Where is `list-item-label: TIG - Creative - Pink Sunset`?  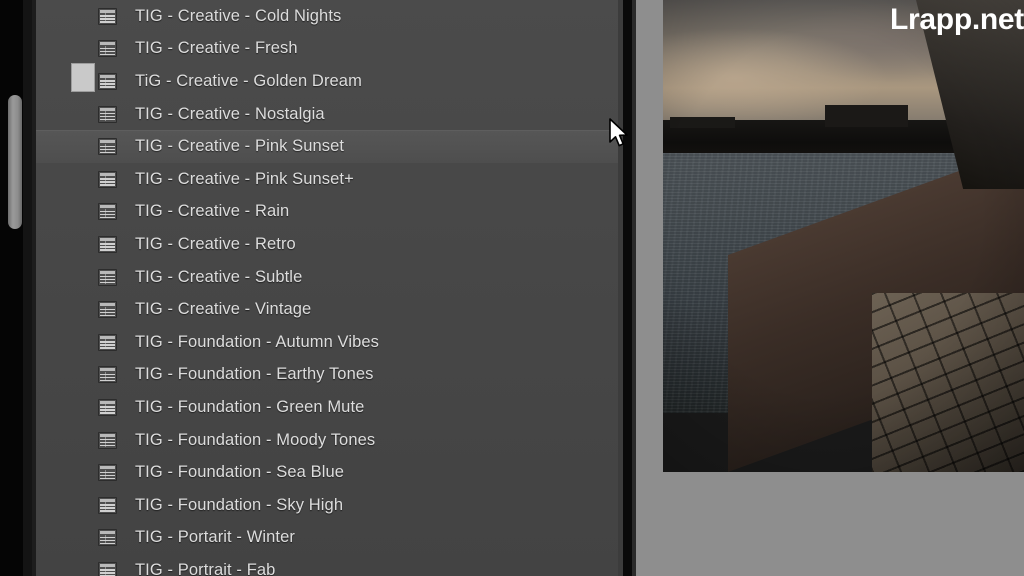
list-item-label: TIG - Creative - Pink Sunset is located at coordinates (240, 146).